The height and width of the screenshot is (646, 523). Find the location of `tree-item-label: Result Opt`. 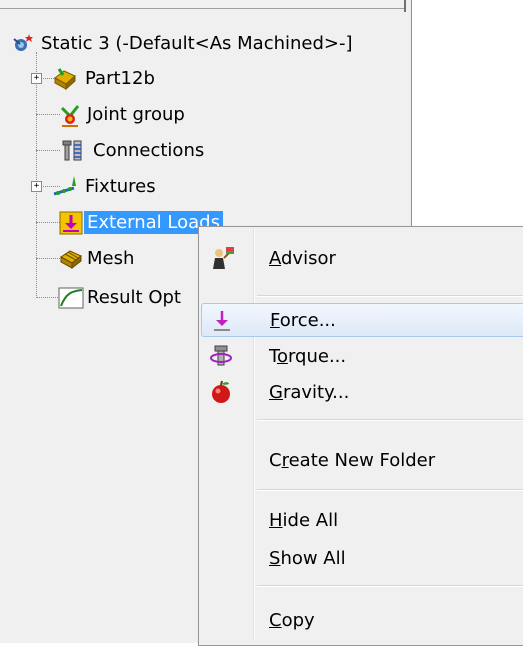

tree-item-label: Result Opt is located at coordinates (134, 297).